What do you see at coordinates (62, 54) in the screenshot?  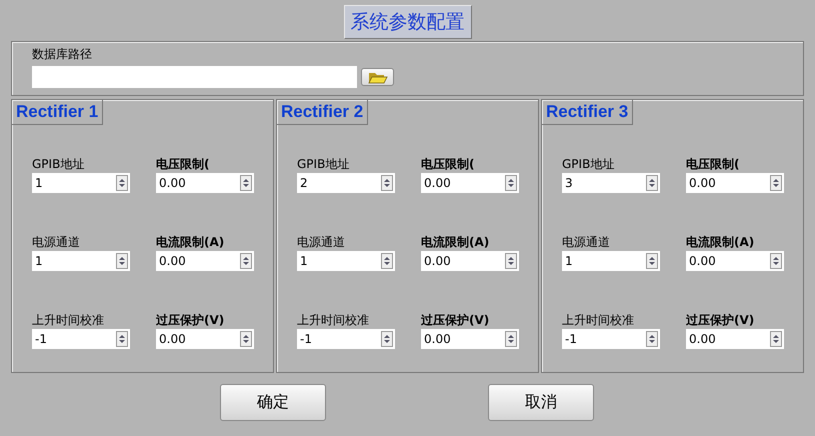 I see `field-label: 数据库路径` at bounding box center [62, 54].